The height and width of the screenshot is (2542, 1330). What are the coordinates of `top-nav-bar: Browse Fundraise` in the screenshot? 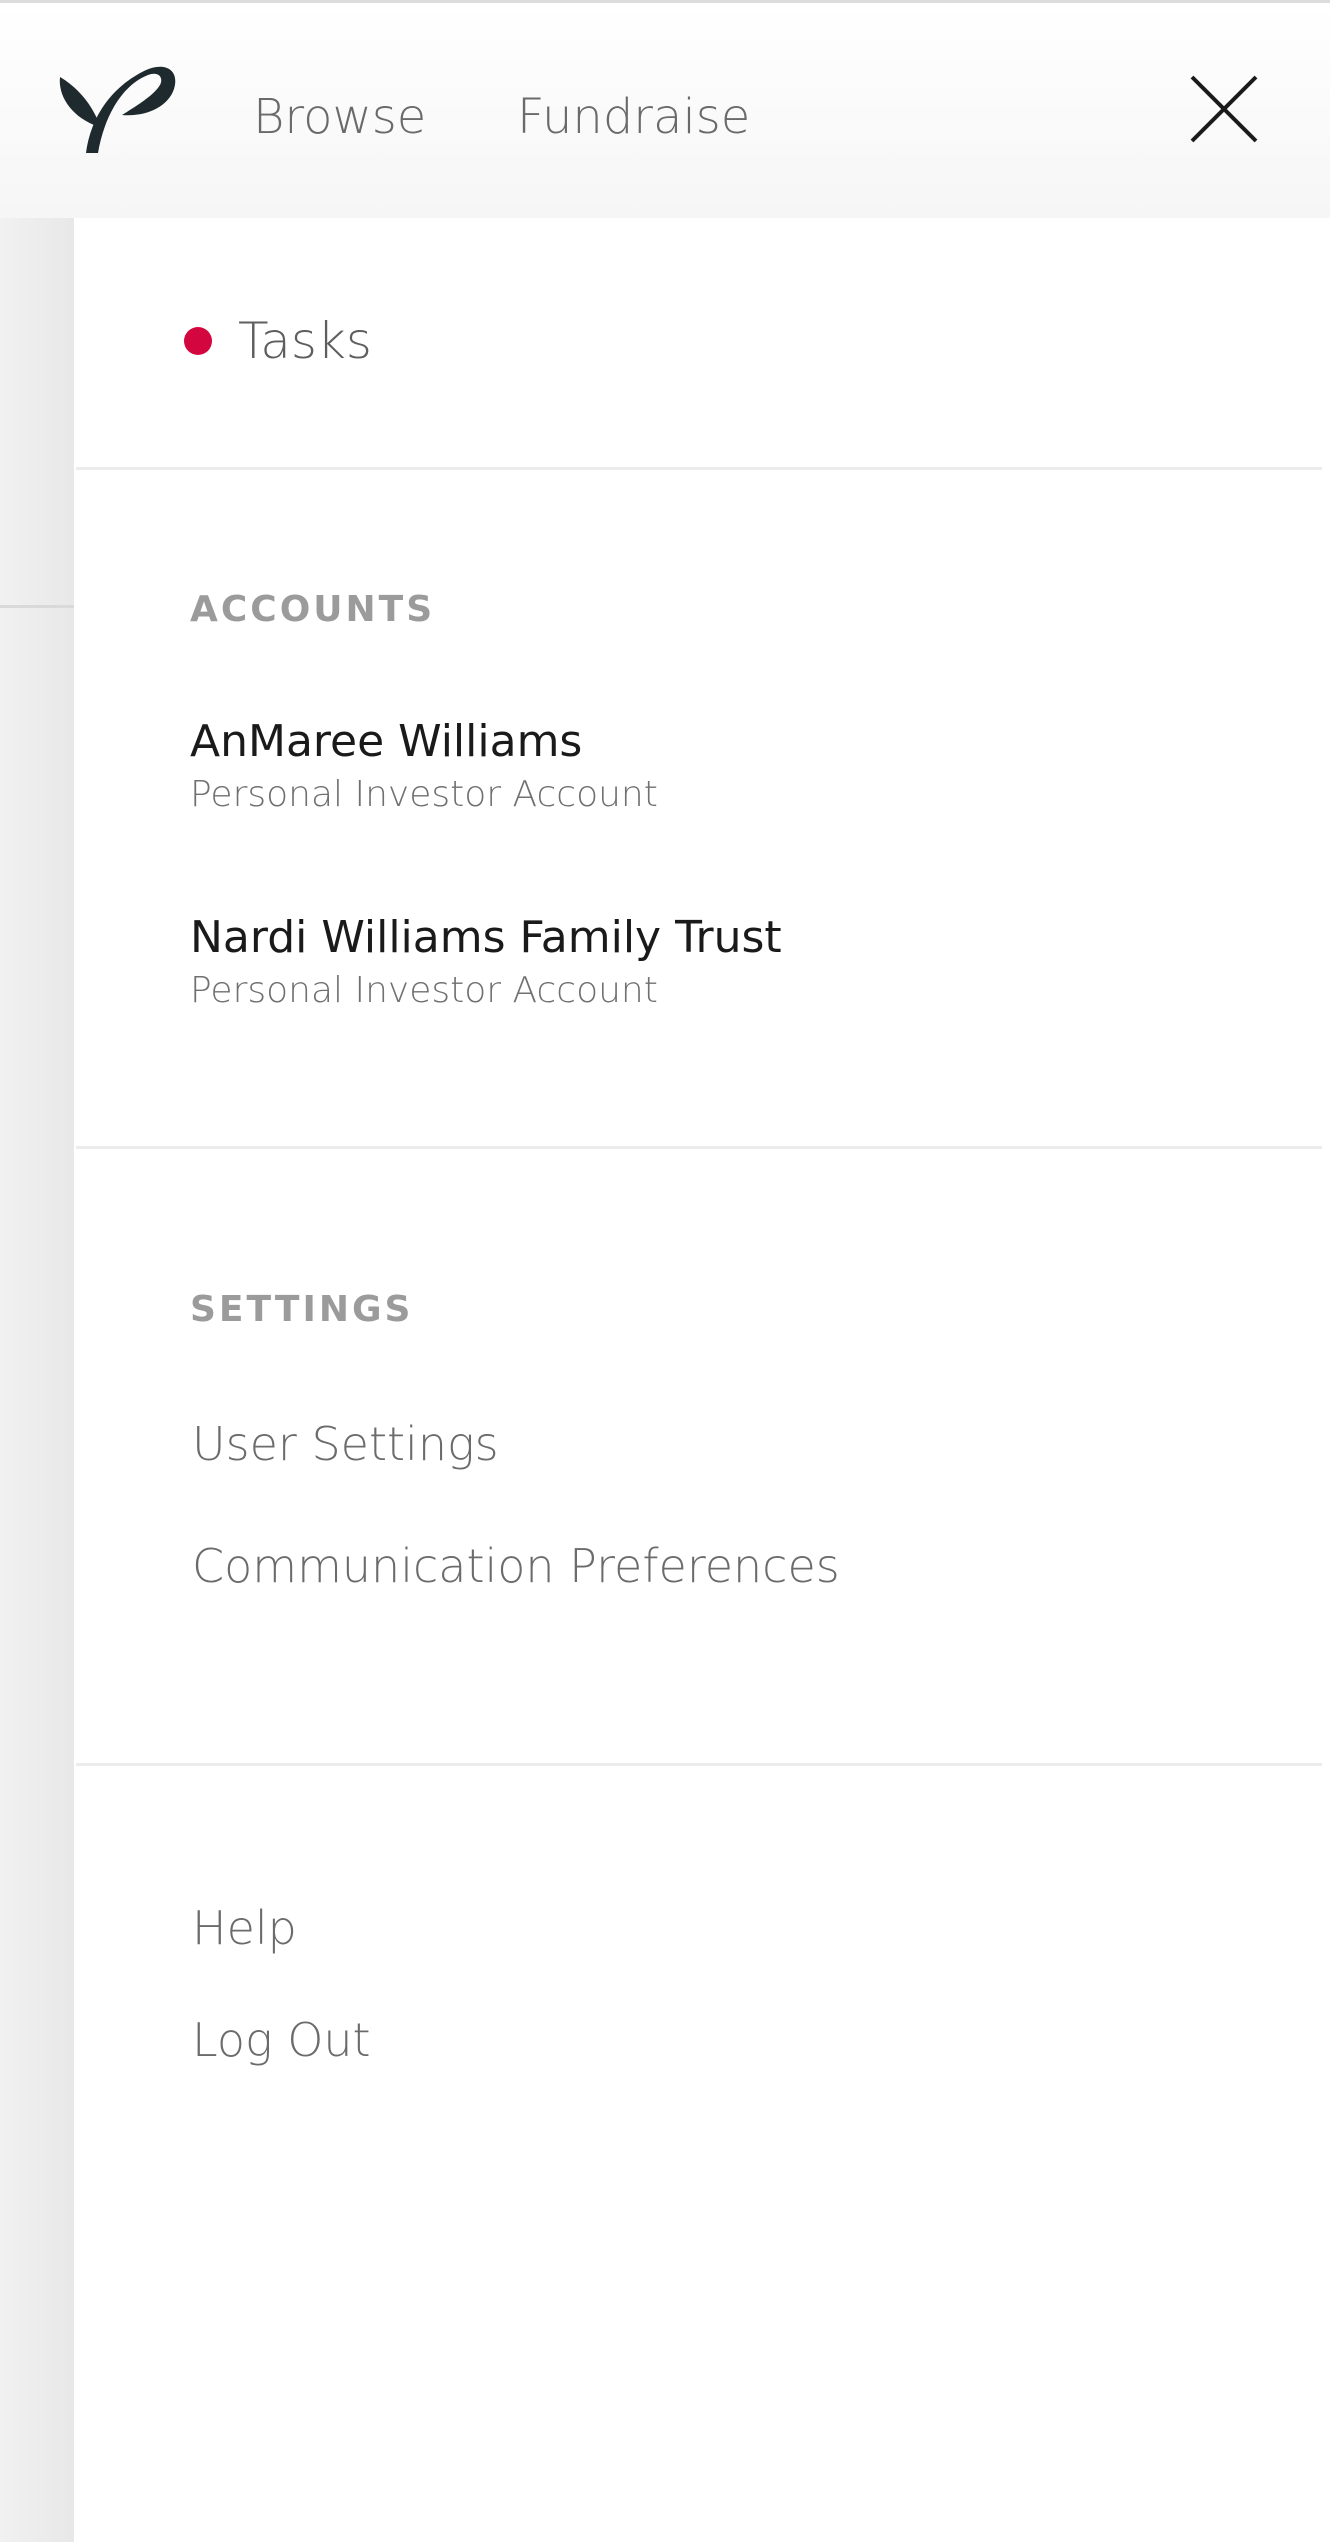 It's located at (665, 109).